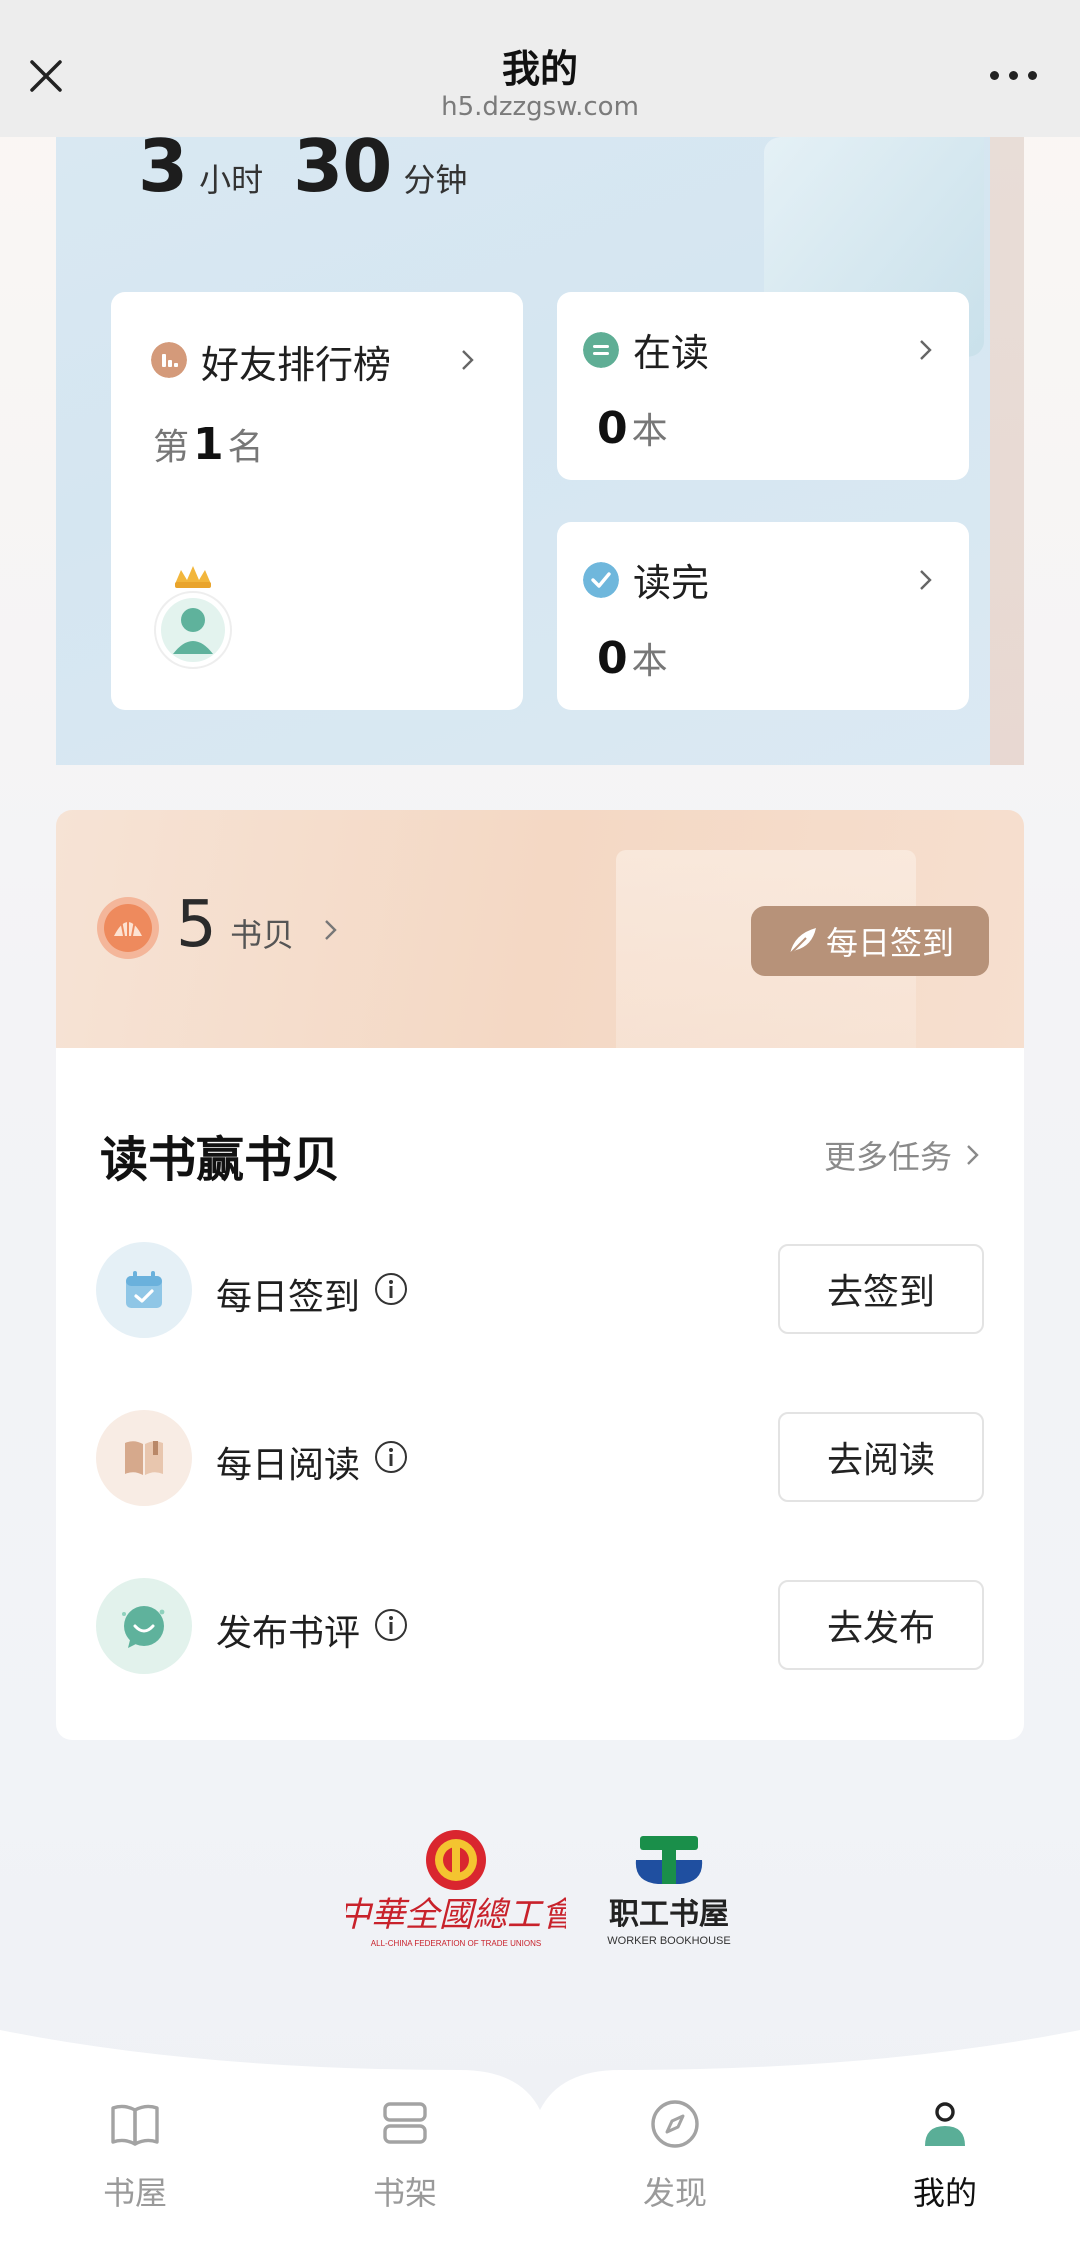 This screenshot has height=2262, width=1080. What do you see at coordinates (671, 353) in the screenshot?
I see `reading-title: 在读` at bounding box center [671, 353].